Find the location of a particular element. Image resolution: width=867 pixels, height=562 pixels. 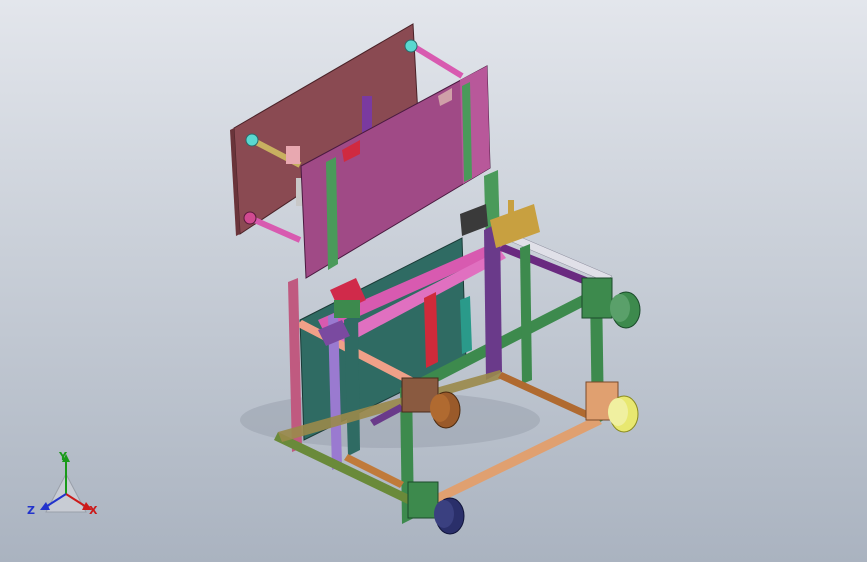

roller-navy is located at coordinates (449, 516).